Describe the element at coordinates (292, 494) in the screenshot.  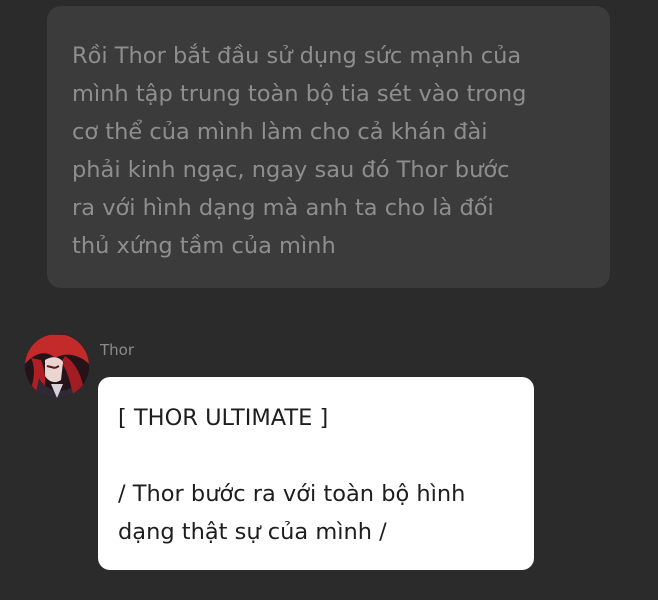
I see `message-text-line: / Thor bước ra với toàn bộ hình` at that location.